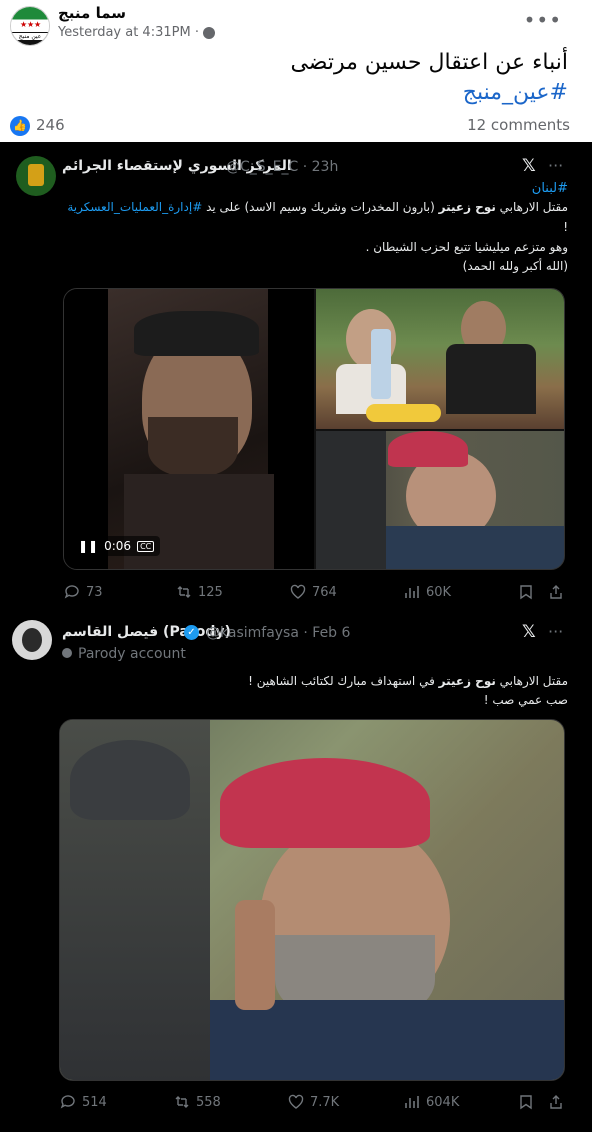  Describe the element at coordinates (282, 167) in the screenshot. I see `tweet1-handle: @C_S_E_C · 23h` at that location.